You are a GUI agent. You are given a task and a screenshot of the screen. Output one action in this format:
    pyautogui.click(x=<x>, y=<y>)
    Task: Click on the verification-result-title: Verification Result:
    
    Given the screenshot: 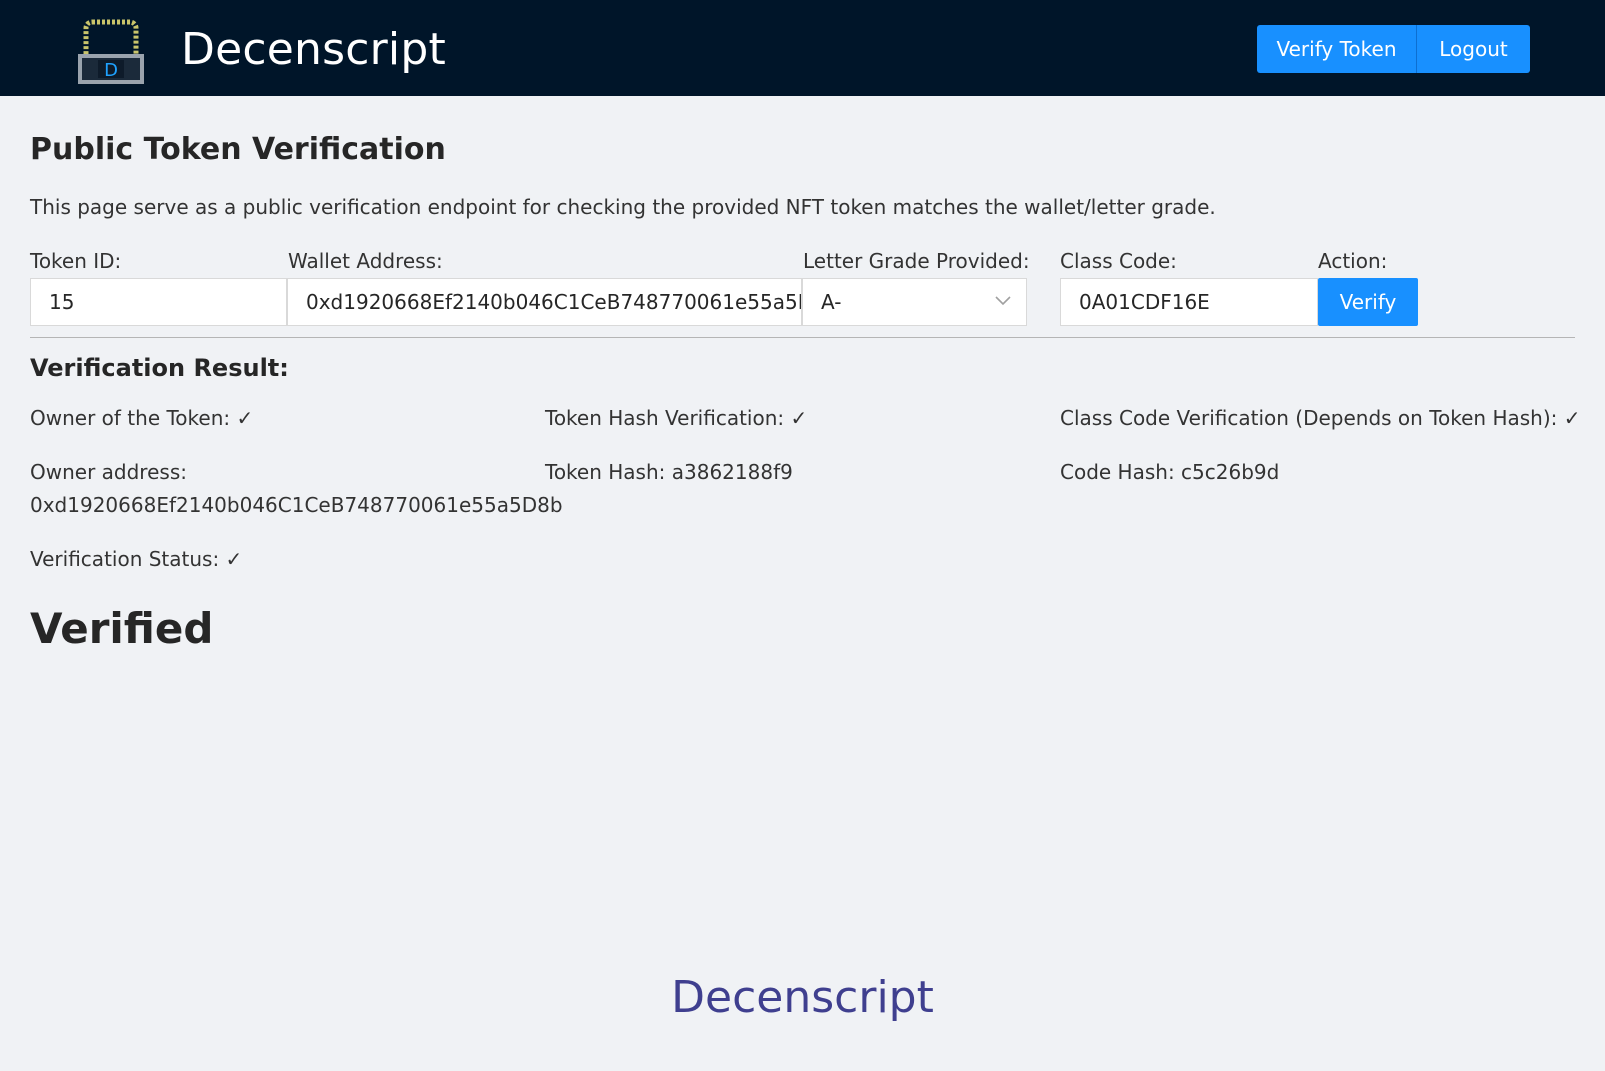 What is the action you would take?
    pyautogui.click(x=159, y=368)
    